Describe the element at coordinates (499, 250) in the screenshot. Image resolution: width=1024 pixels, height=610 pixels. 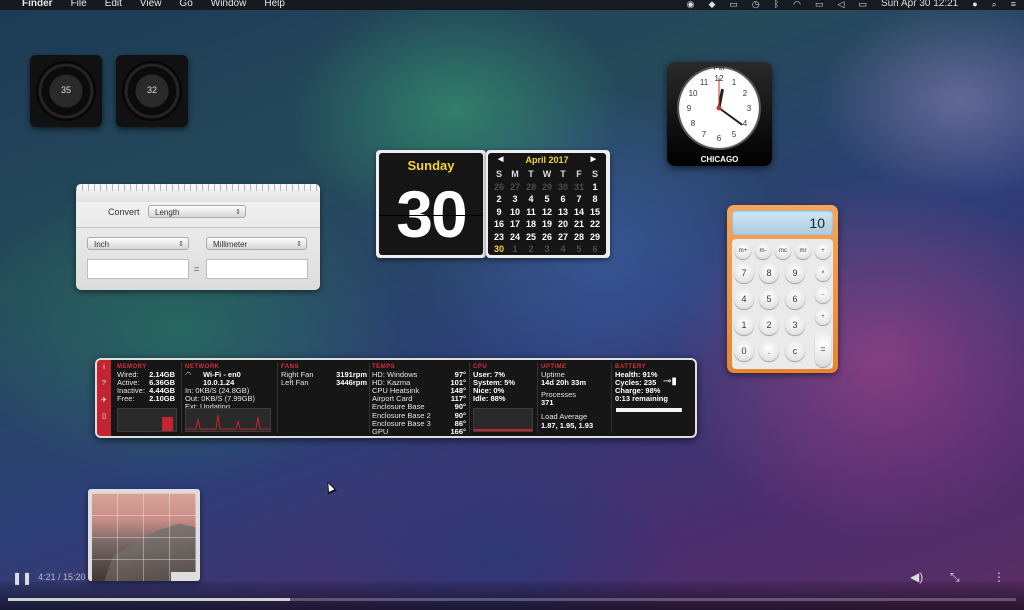
I see `calendar-today: 30` at that location.